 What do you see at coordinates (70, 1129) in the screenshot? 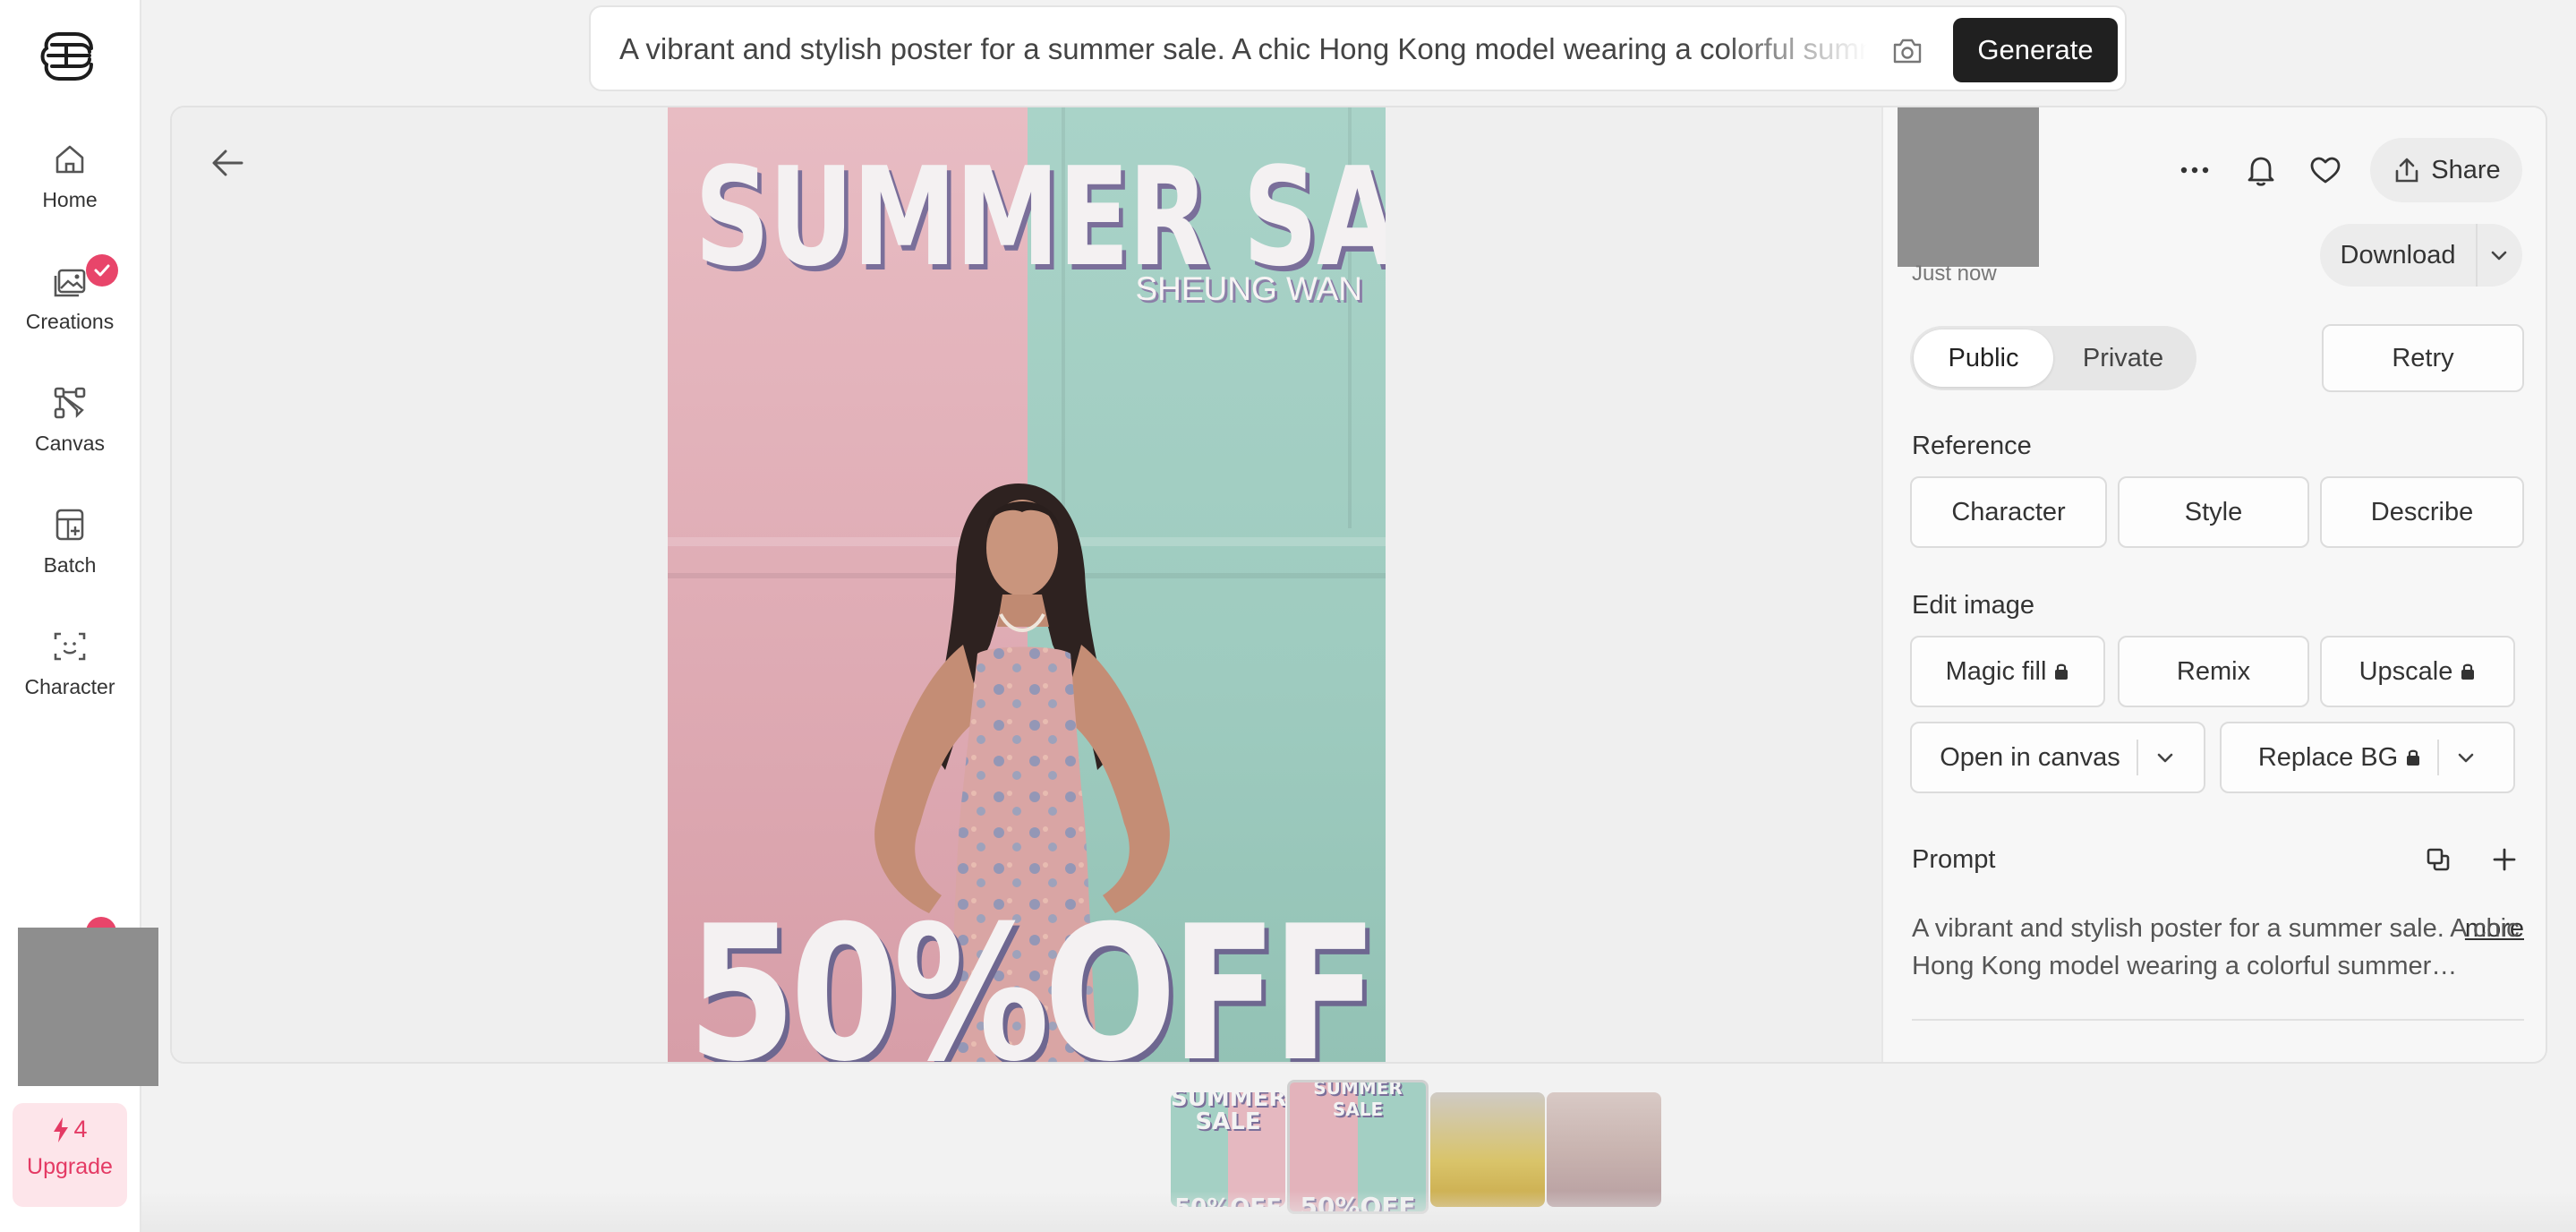
I see `credits-count: 4` at bounding box center [70, 1129].